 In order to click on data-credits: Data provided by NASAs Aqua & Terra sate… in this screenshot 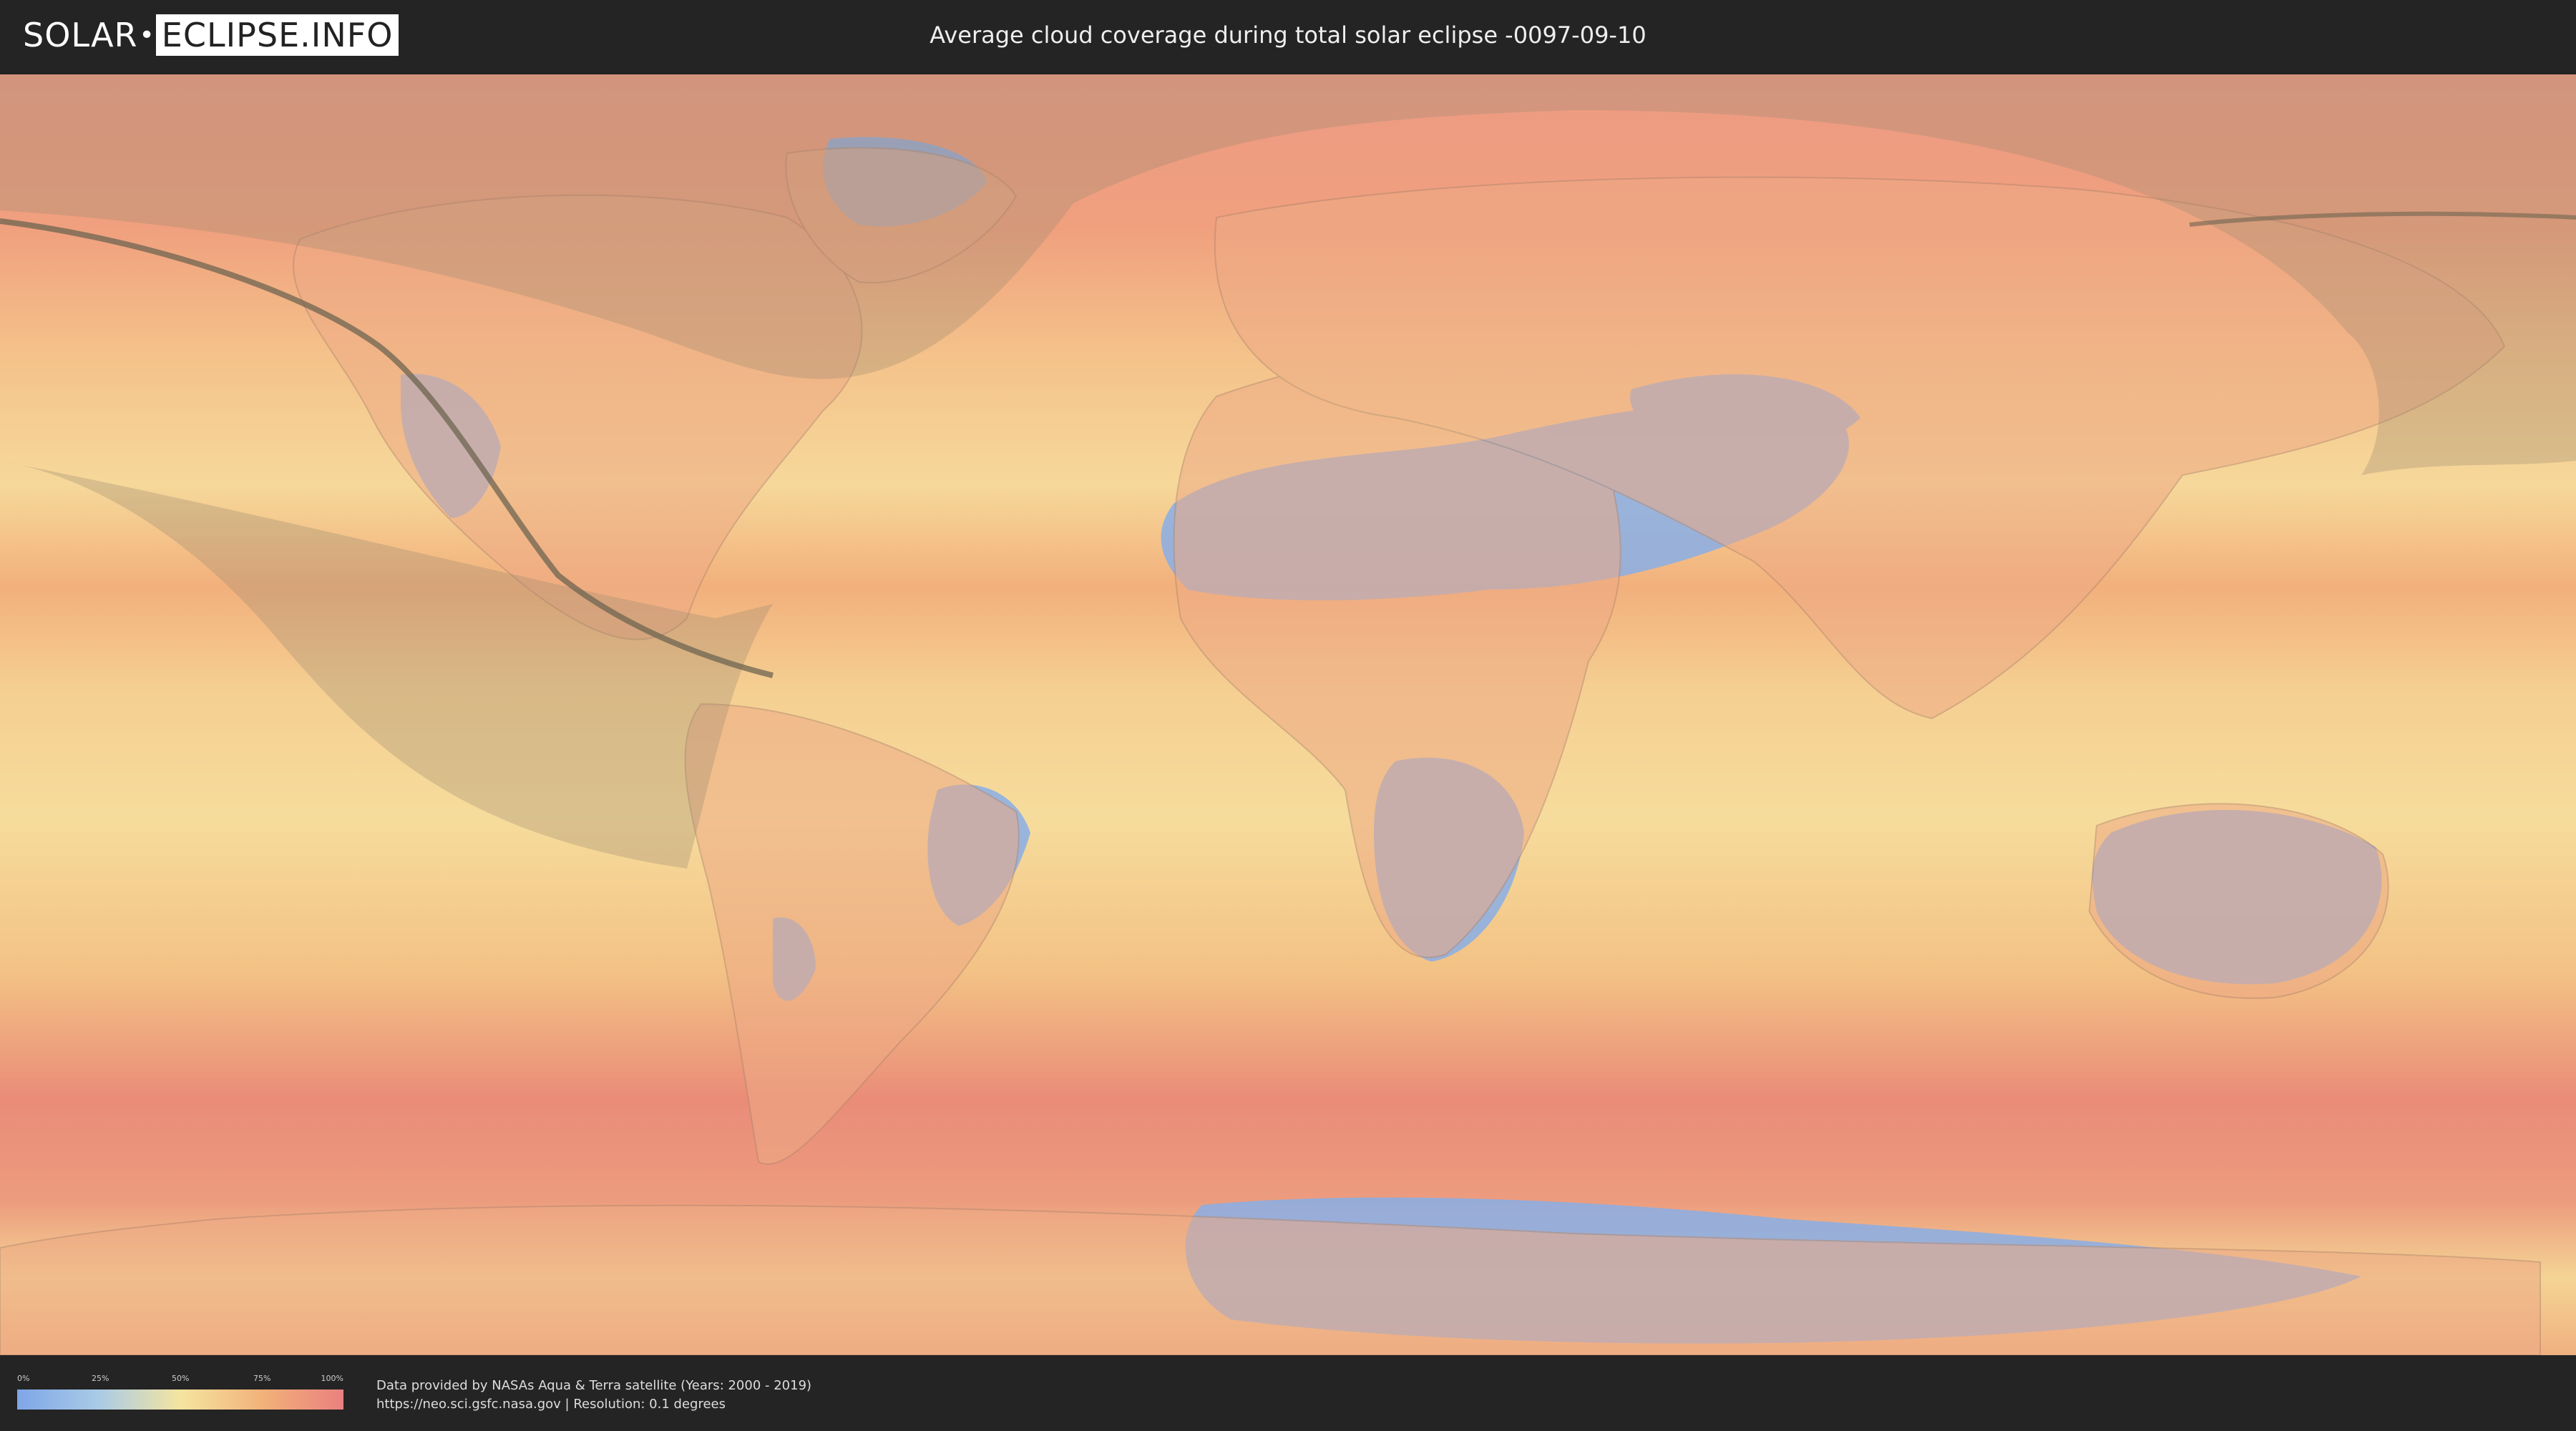, I will do `click(593, 1395)`.